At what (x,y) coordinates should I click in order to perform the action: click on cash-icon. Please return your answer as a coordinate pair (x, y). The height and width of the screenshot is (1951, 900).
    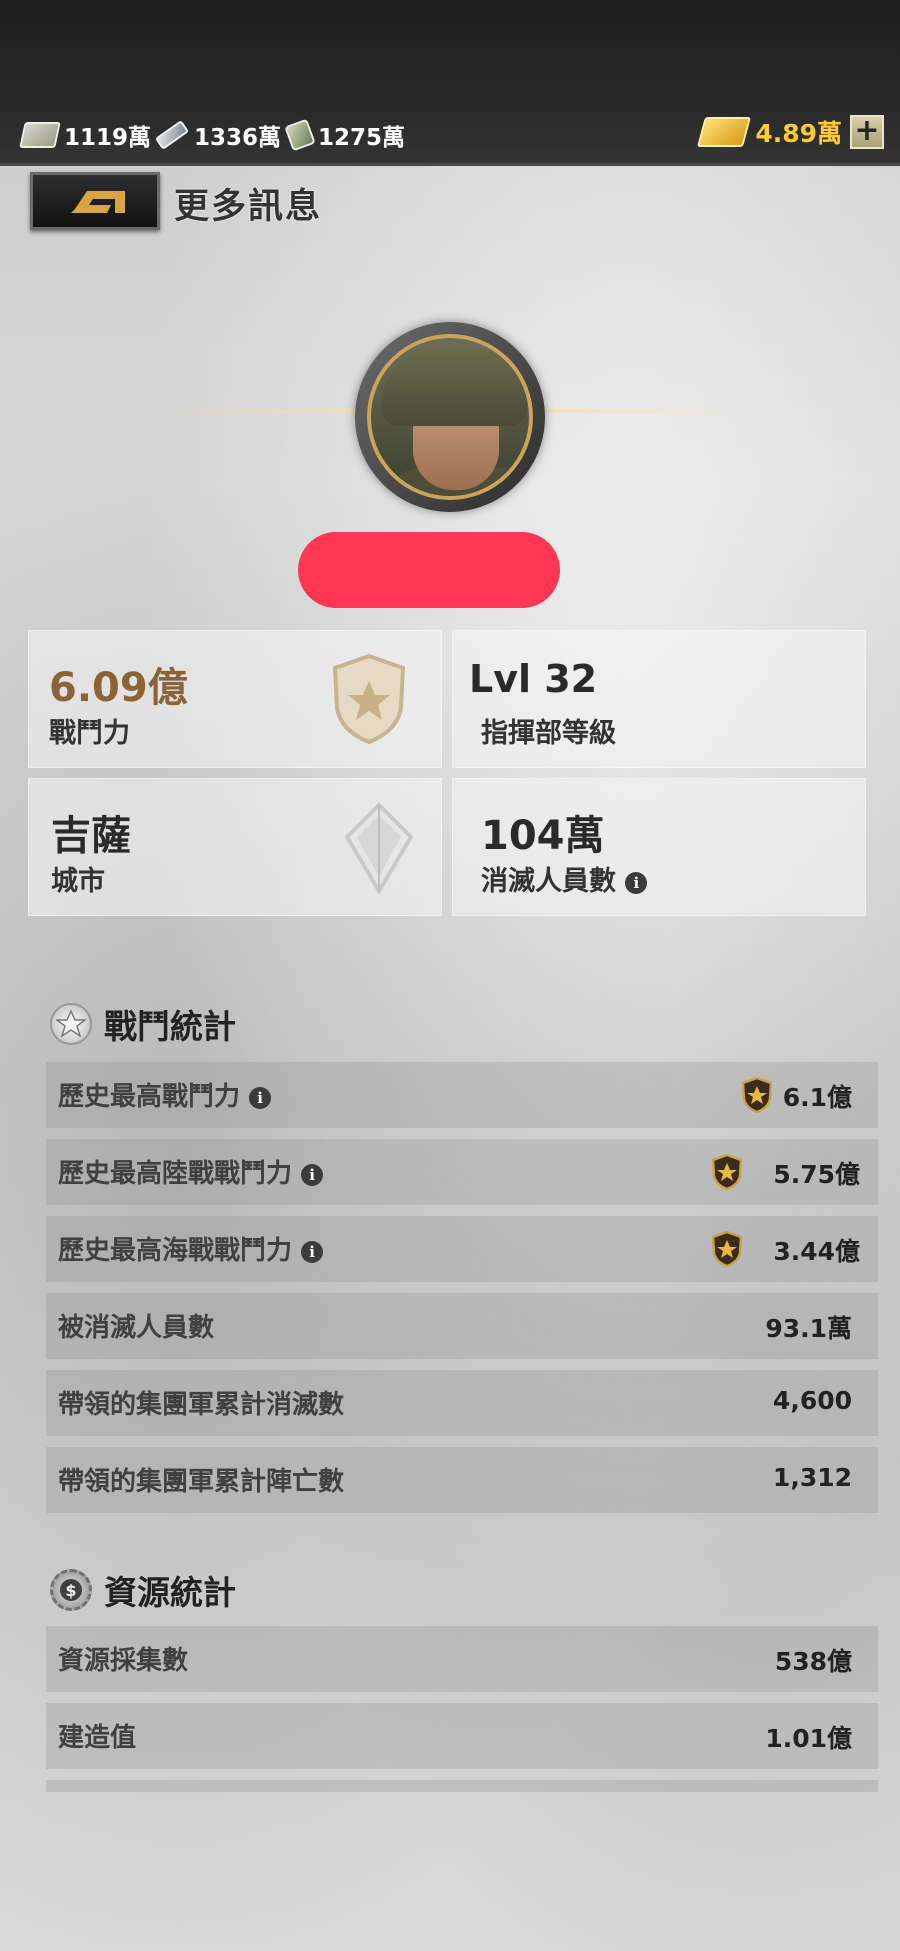
    Looking at the image, I should click on (40, 135).